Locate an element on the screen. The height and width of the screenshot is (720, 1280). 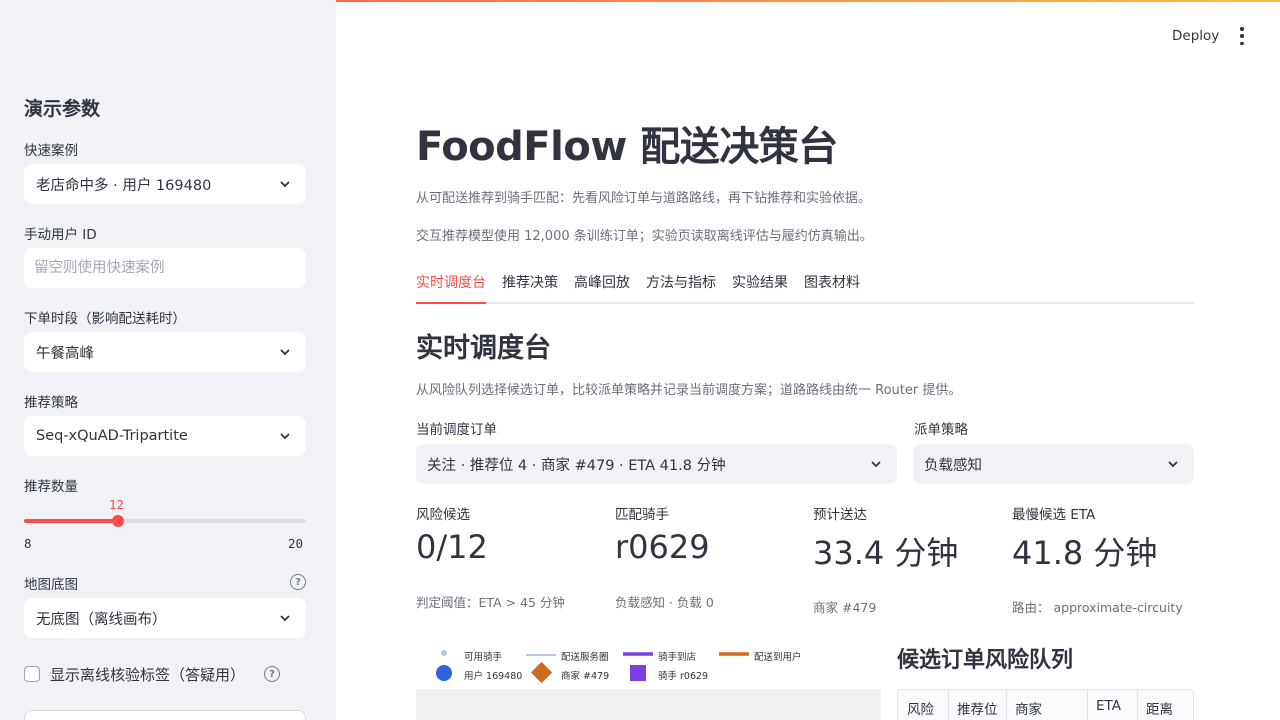
metric-value: 41.8 分钟 is located at coordinates (1085, 553).